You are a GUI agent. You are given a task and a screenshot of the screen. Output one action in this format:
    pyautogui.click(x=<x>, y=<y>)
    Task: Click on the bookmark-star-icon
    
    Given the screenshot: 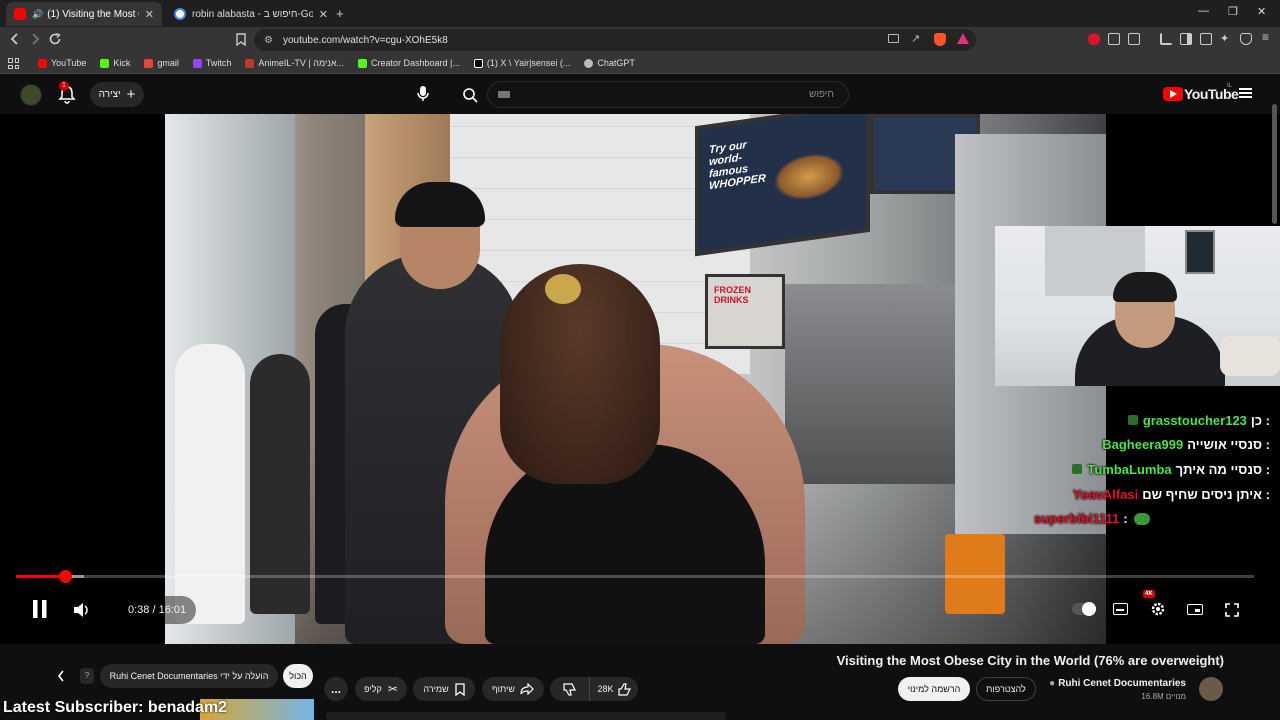 What is the action you would take?
    pyautogui.click(x=241, y=39)
    